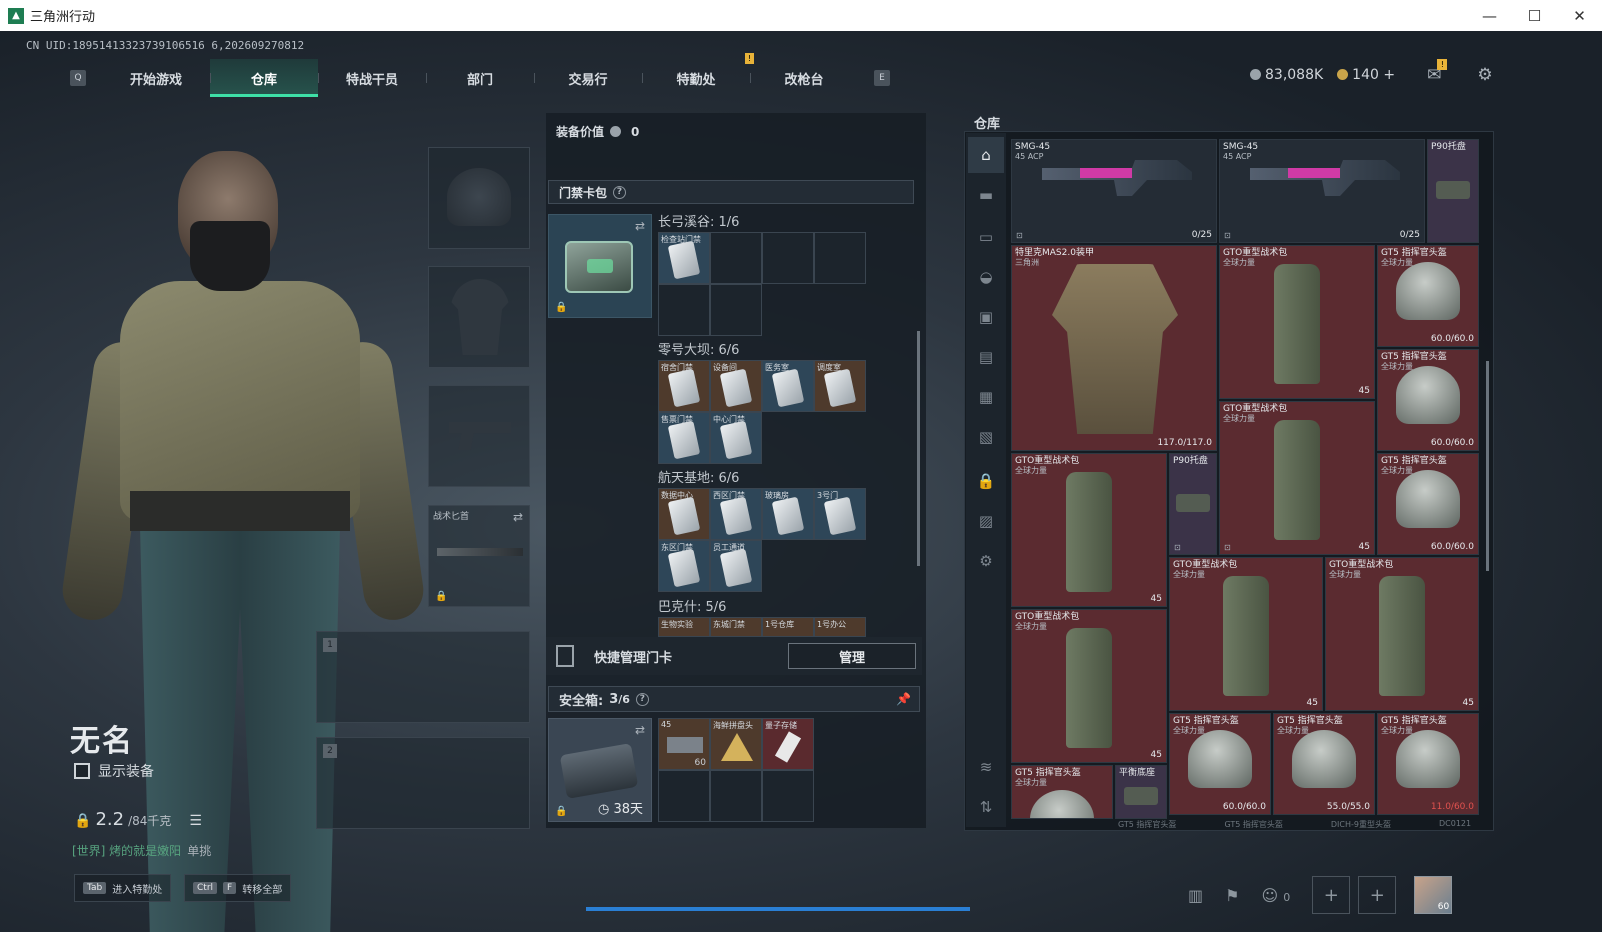 This screenshot has width=1602, height=932. I want to click on helmet-slot, so click(479, 198).